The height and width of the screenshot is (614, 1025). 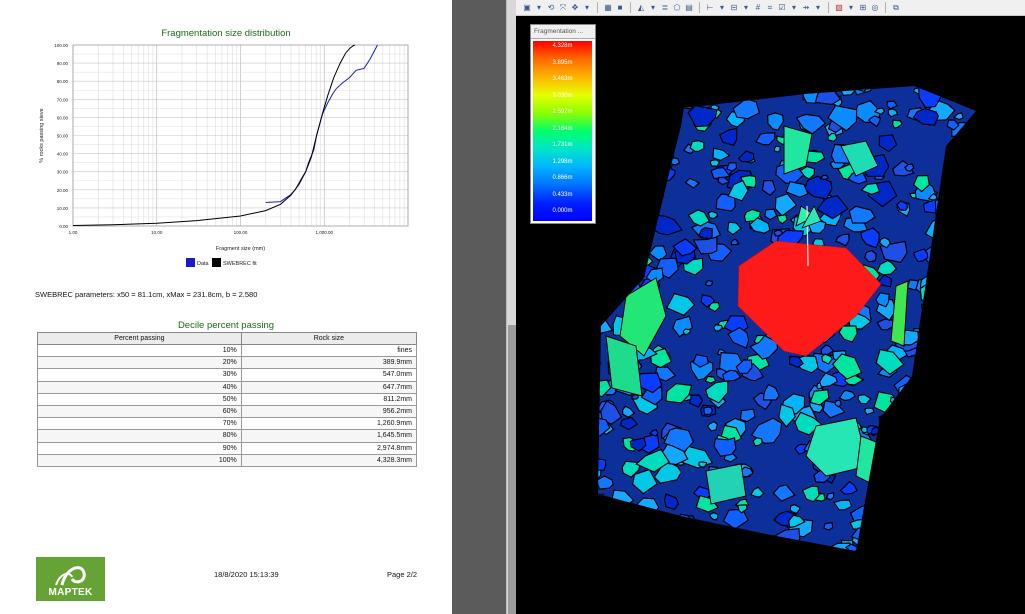 What do you see at coordinates (677, 8) in the screenshot?
I see `polygon-icon: ⬠` at bounding box center [677, 8].